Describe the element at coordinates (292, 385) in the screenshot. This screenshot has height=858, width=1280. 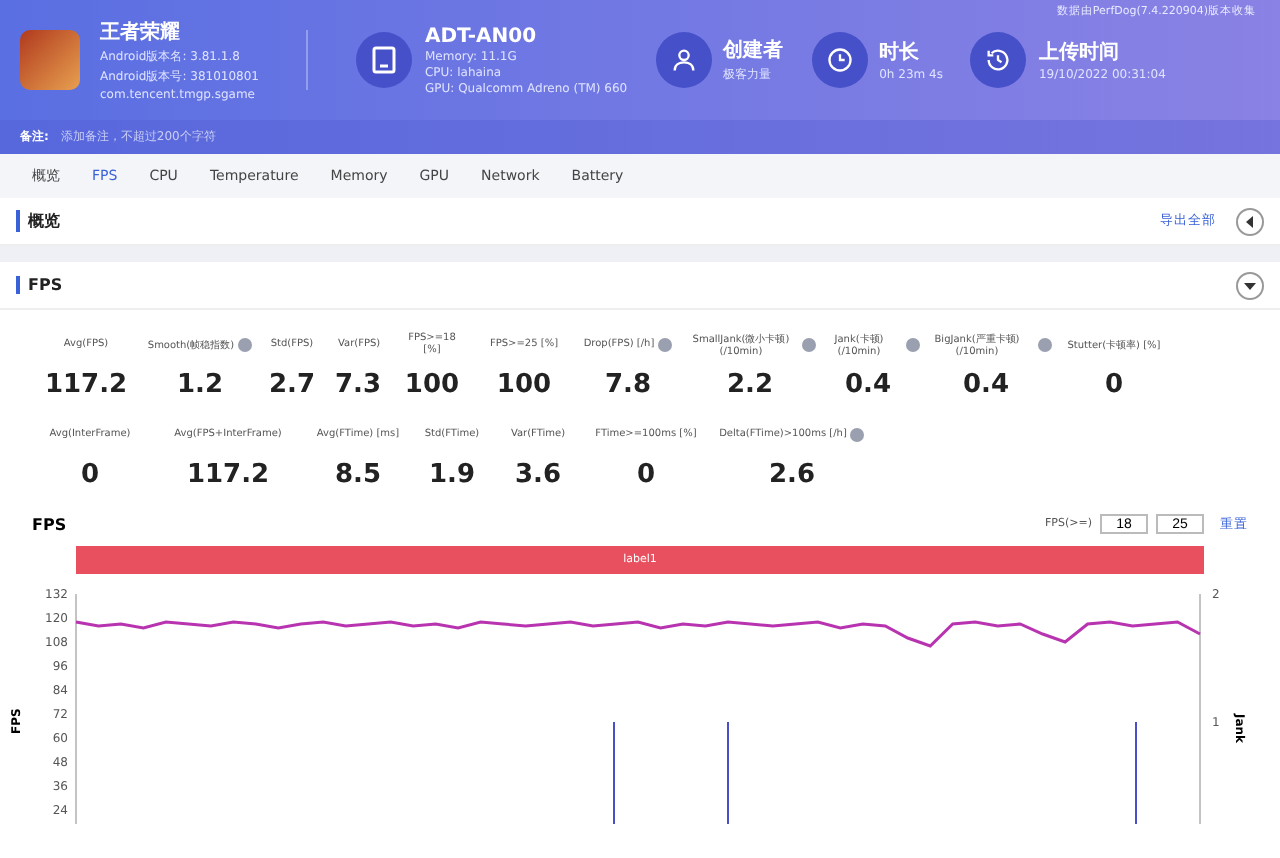
I see `metric-value: 2.7` at that location.